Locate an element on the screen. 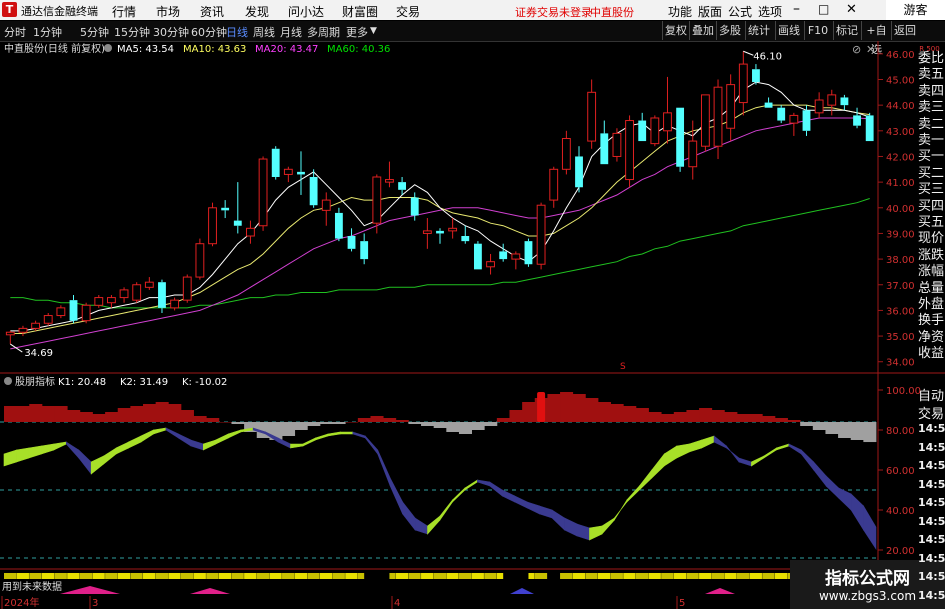 The image size is (945, 609). close-icon: ✕ is located at coordinates (851, 9).